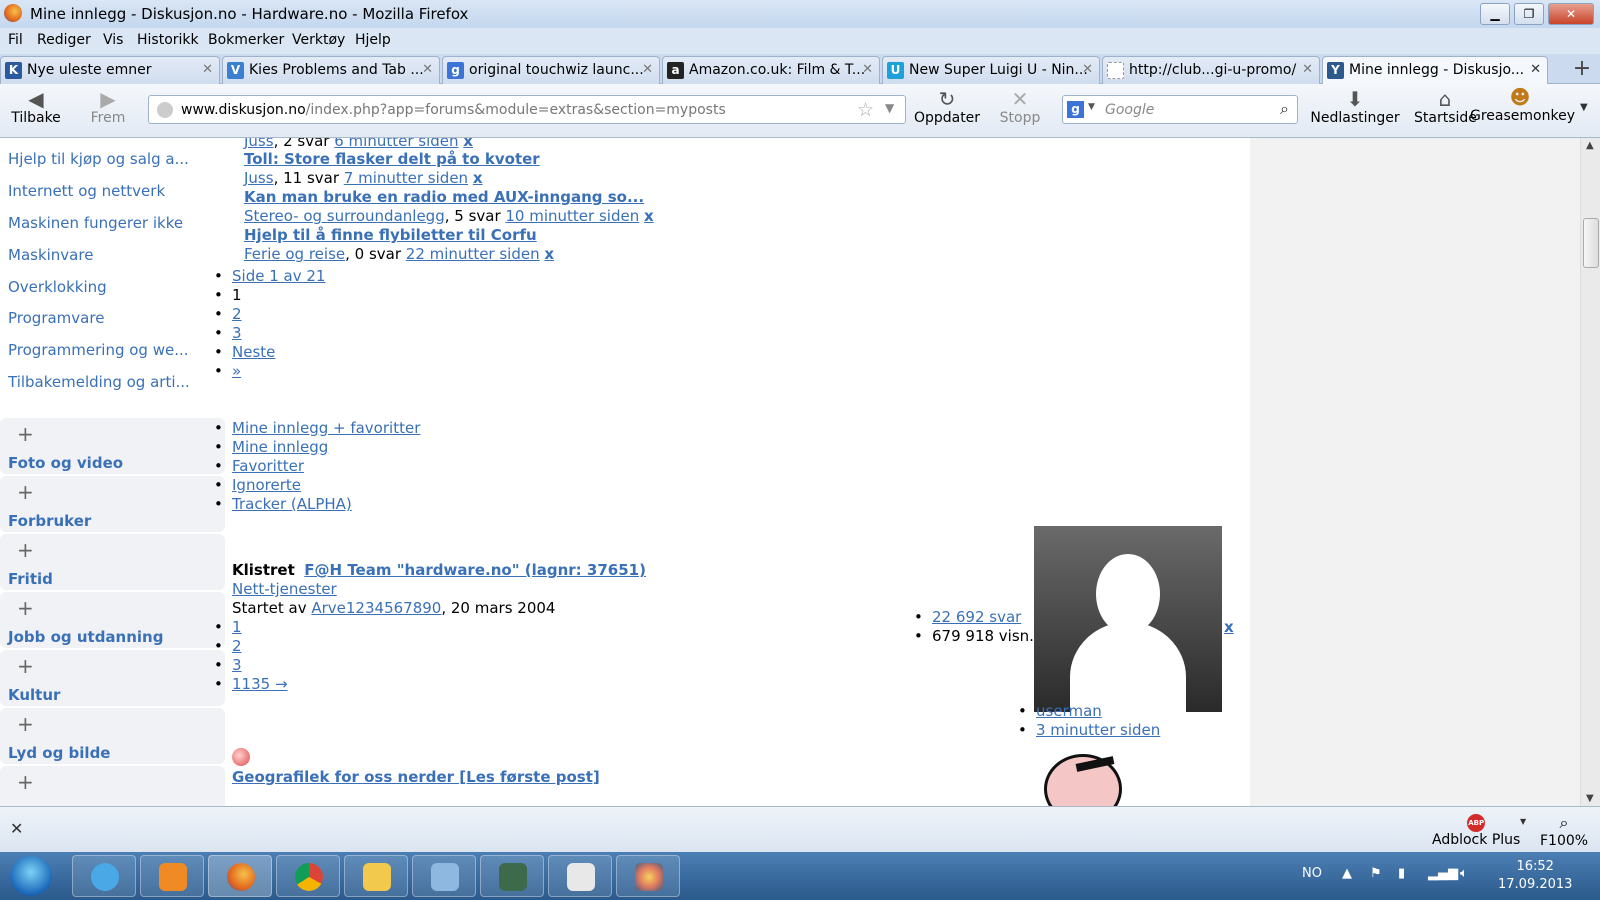 The width and height of the screenshot is (1600, 900). Describe the element at coordinates (308, 876) in the screenshot. I see `taskbar-chrome` at that location.